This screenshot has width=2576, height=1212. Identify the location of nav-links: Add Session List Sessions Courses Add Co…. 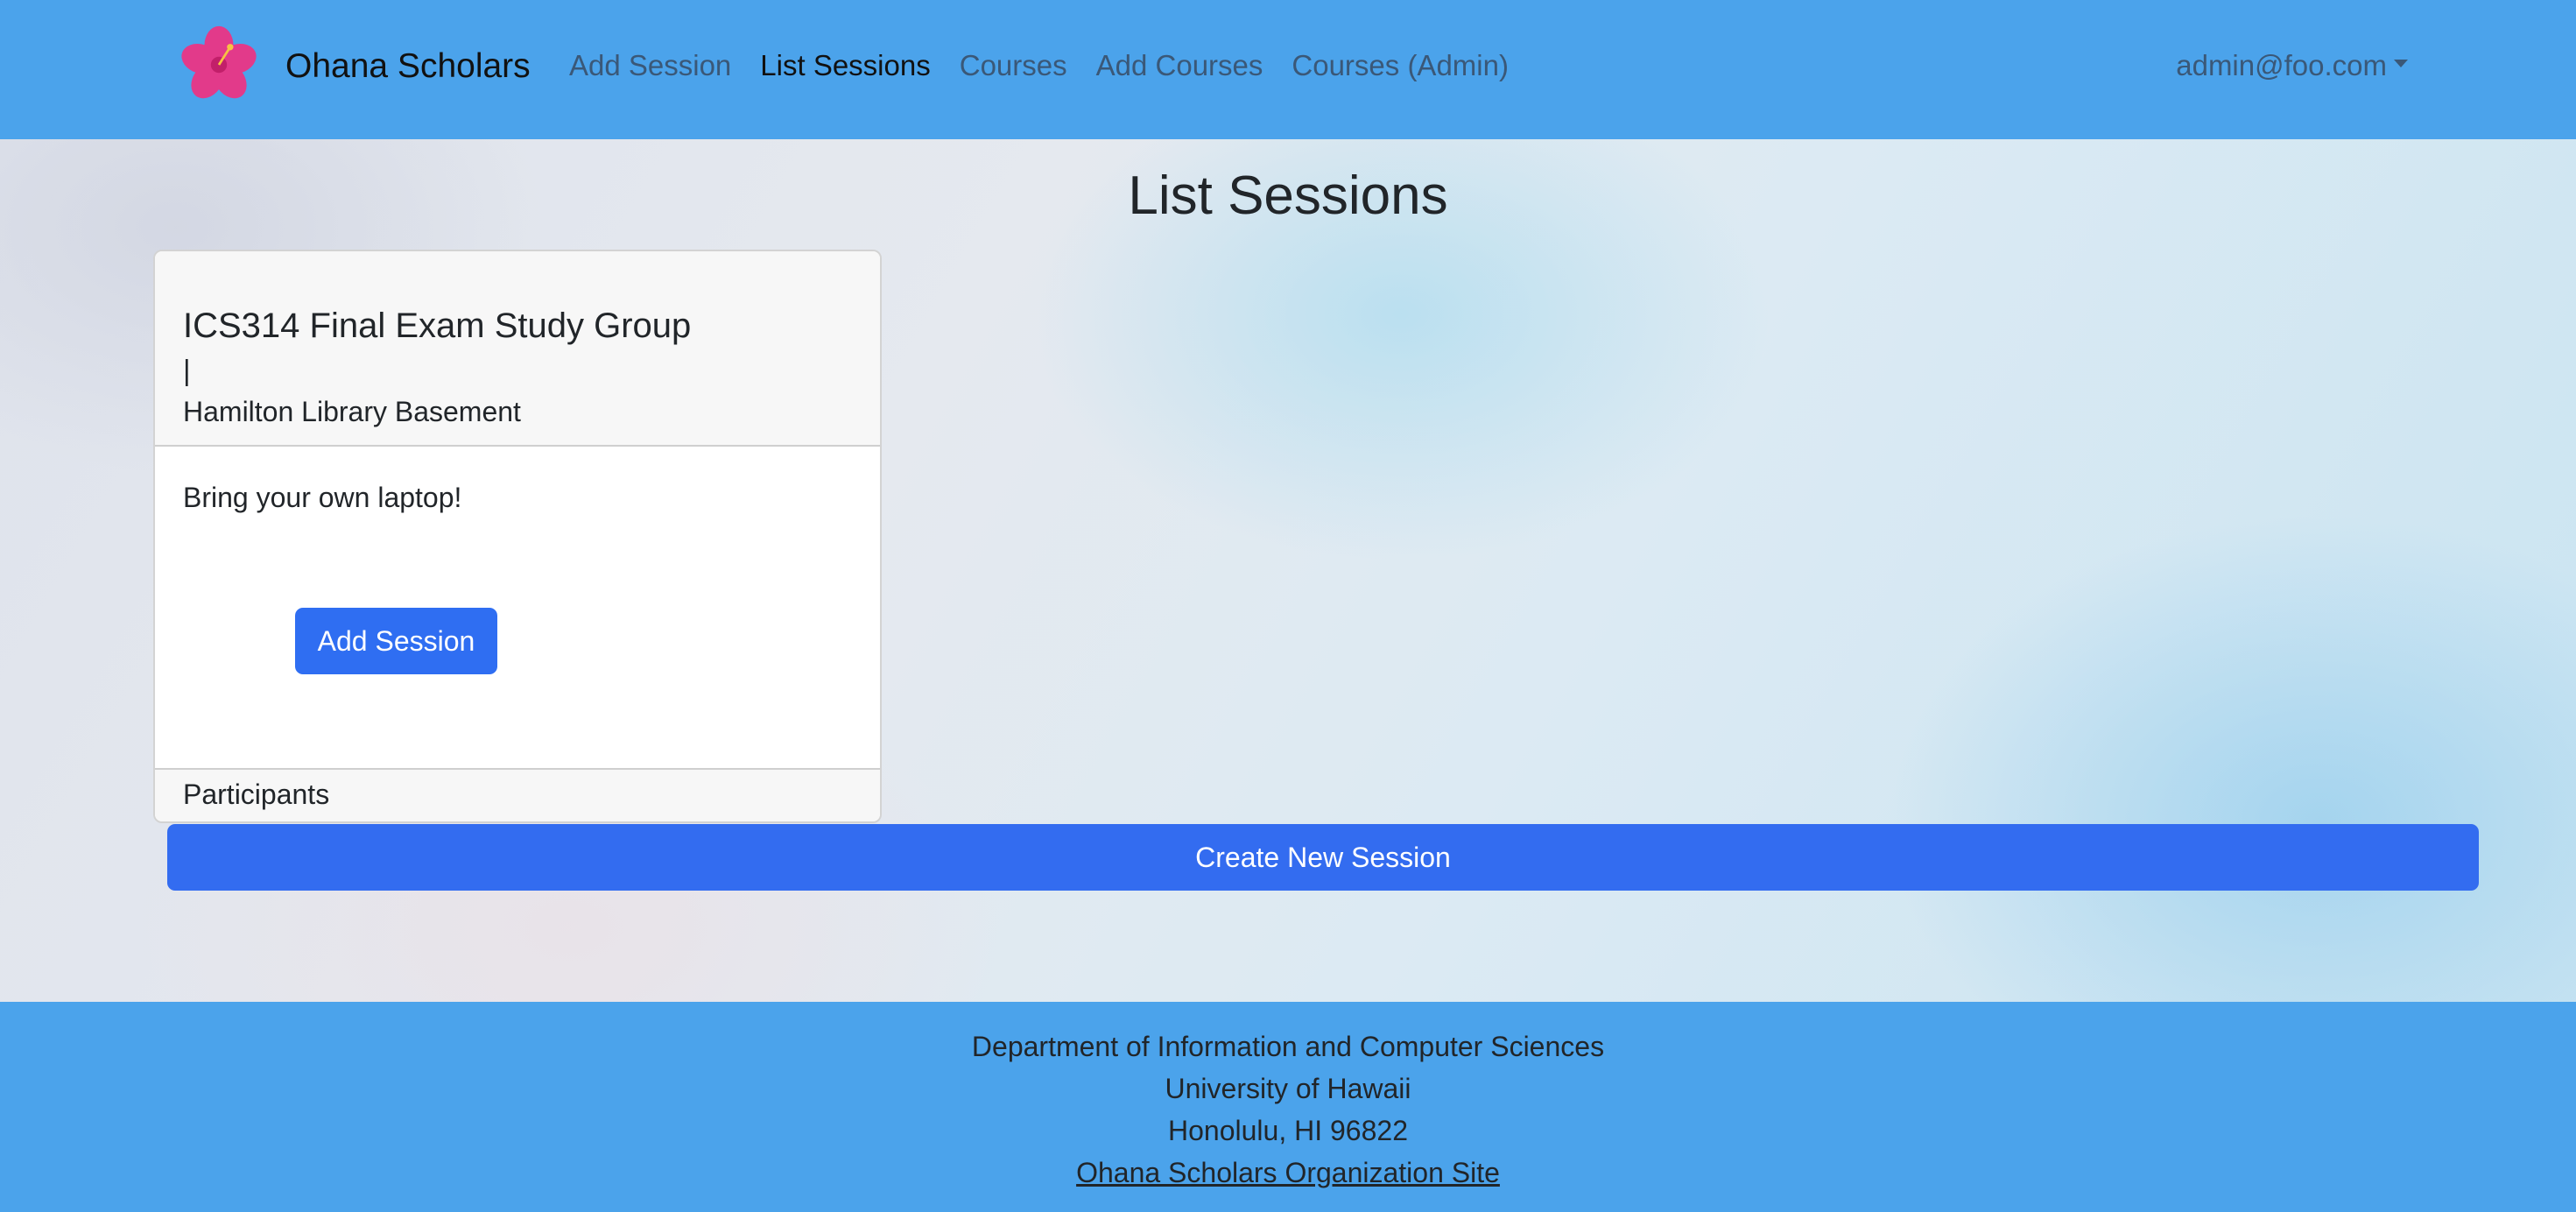
(1053, 65).